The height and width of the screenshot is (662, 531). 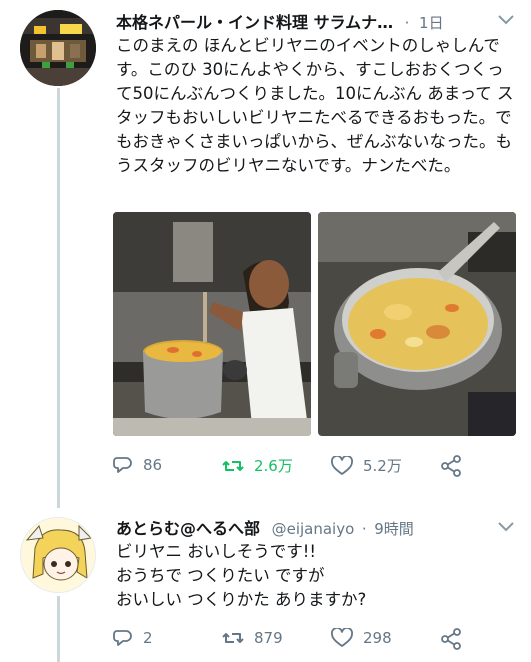 I want to click on tweet-time: 1日, so click(x=431, y=23).